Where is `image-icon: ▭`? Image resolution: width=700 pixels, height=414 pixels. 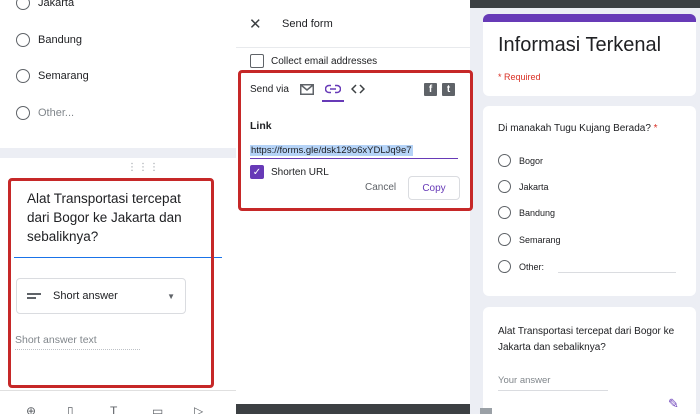 image-icon: ▭ is located at coordinates (157, 409).